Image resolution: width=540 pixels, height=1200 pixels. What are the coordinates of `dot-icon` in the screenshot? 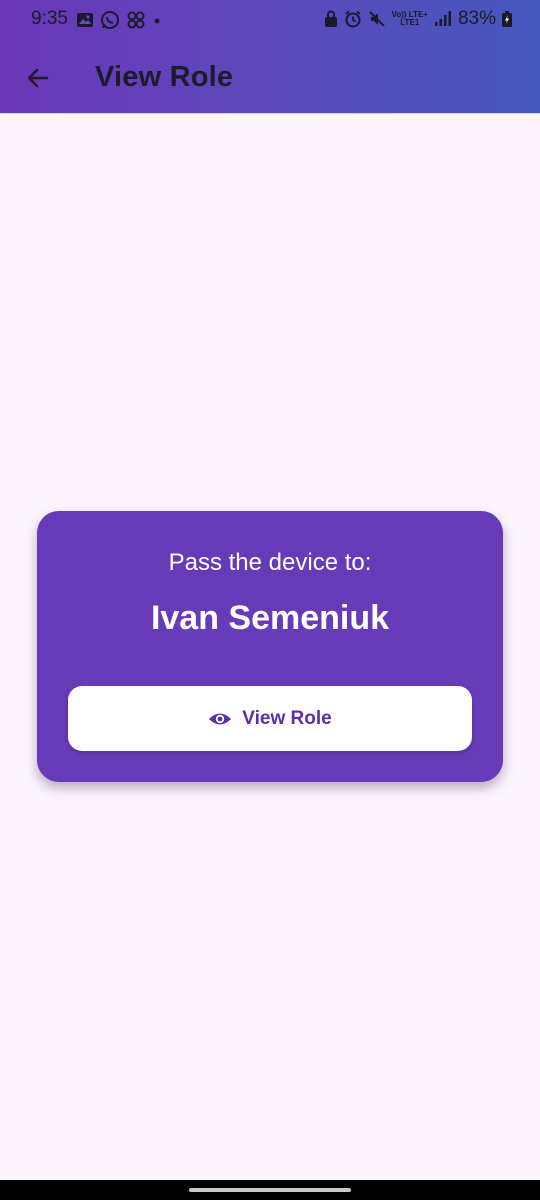 It's located at (157, 21).